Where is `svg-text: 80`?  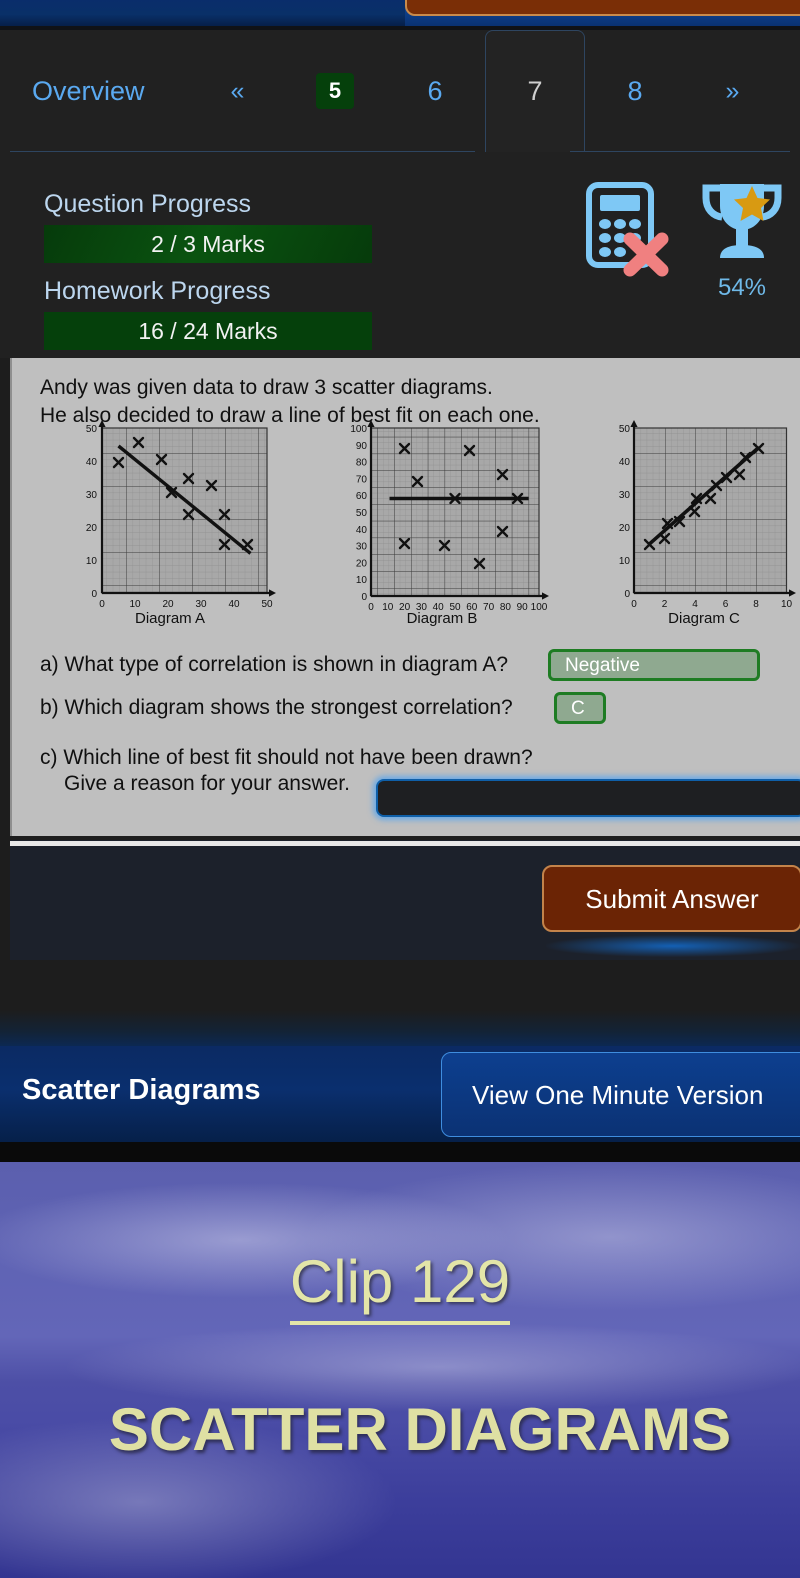 svg-text: 80 is located at coordinates (362, 463).